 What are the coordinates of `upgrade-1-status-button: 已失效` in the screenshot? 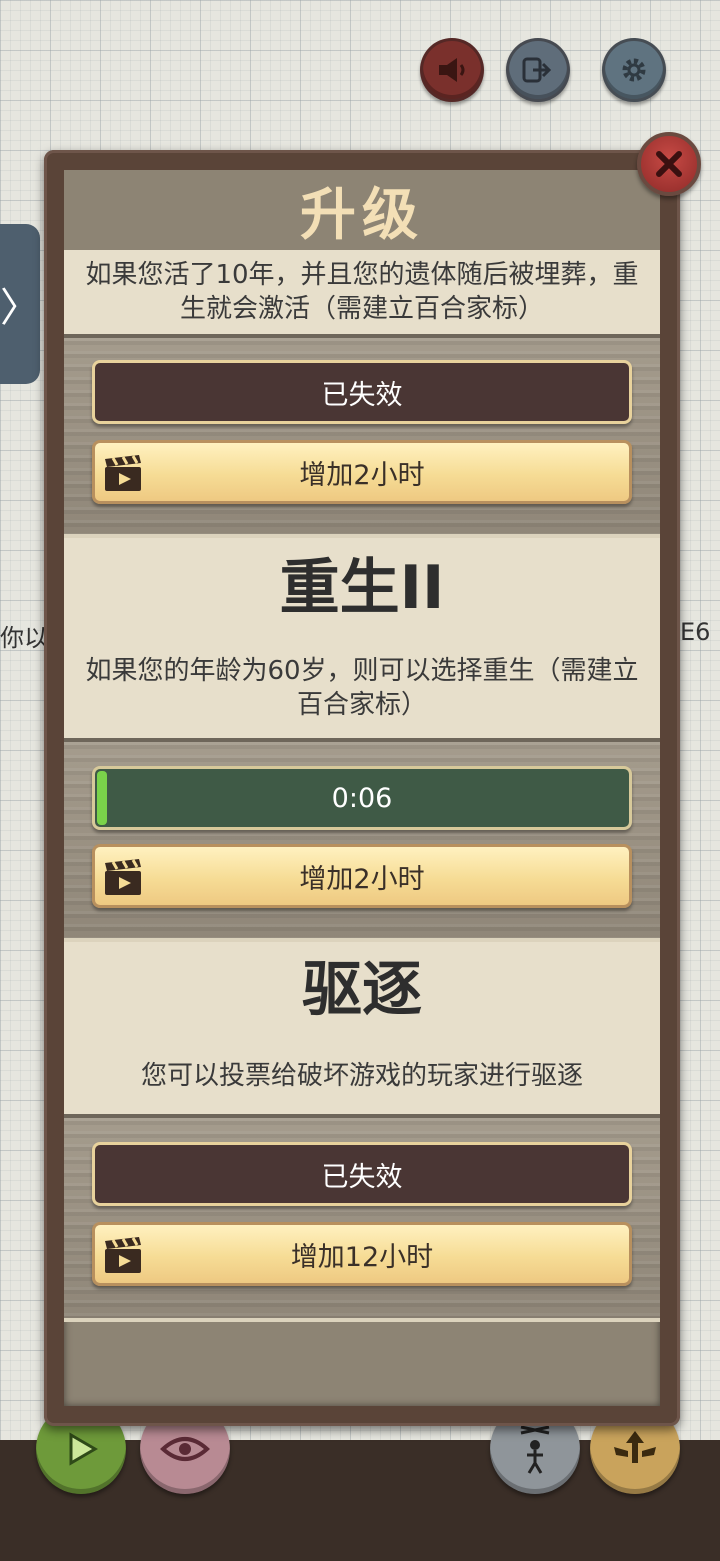 It's located at (362, 392).